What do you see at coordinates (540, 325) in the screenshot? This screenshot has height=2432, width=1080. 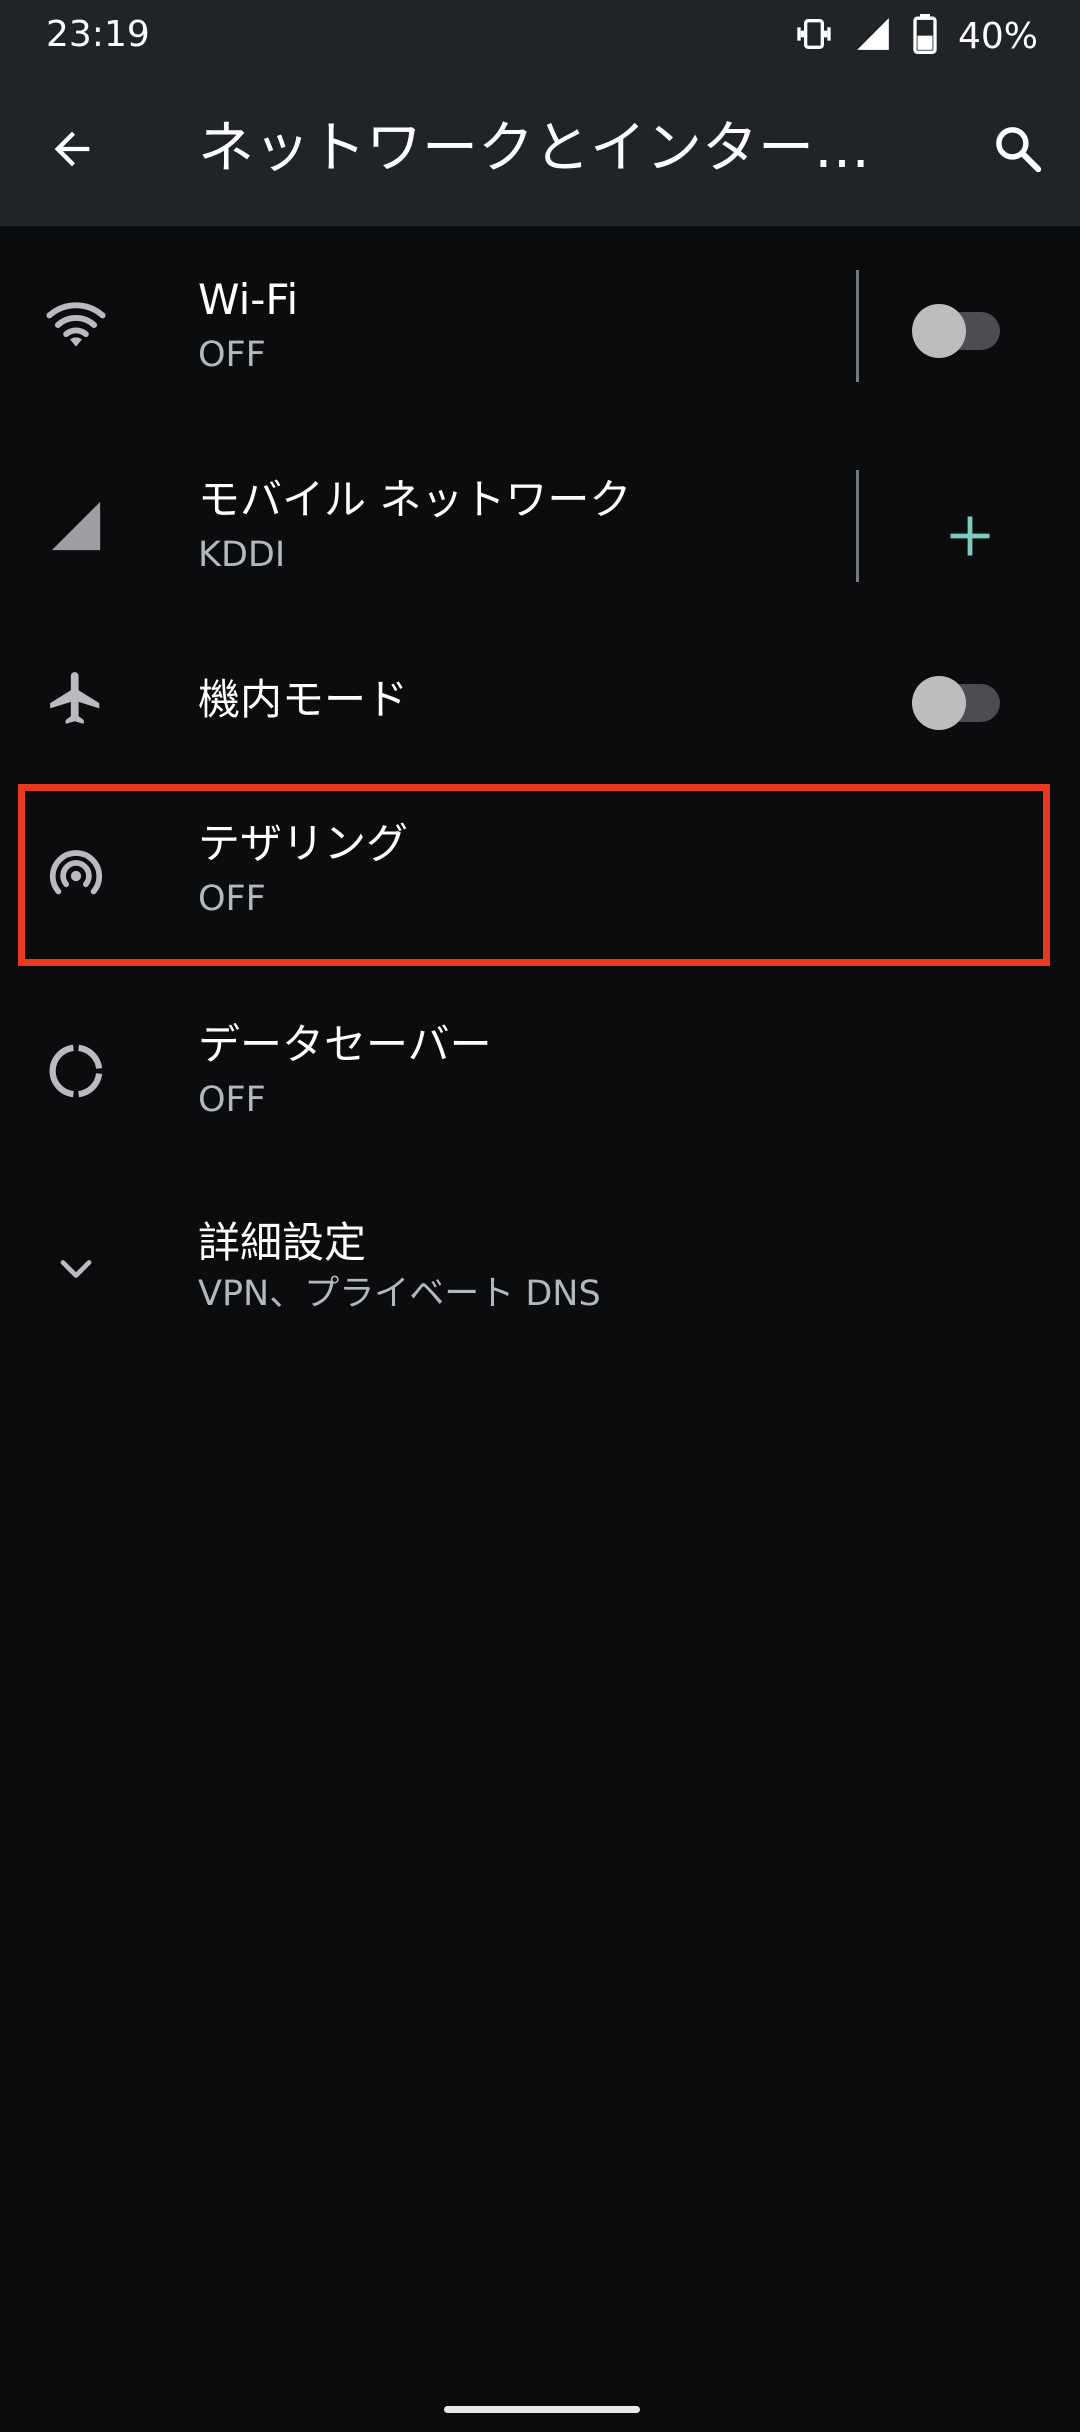 I see `wifi-setting-row: Wi-Fi OFF` at bounding box center [540, 325].